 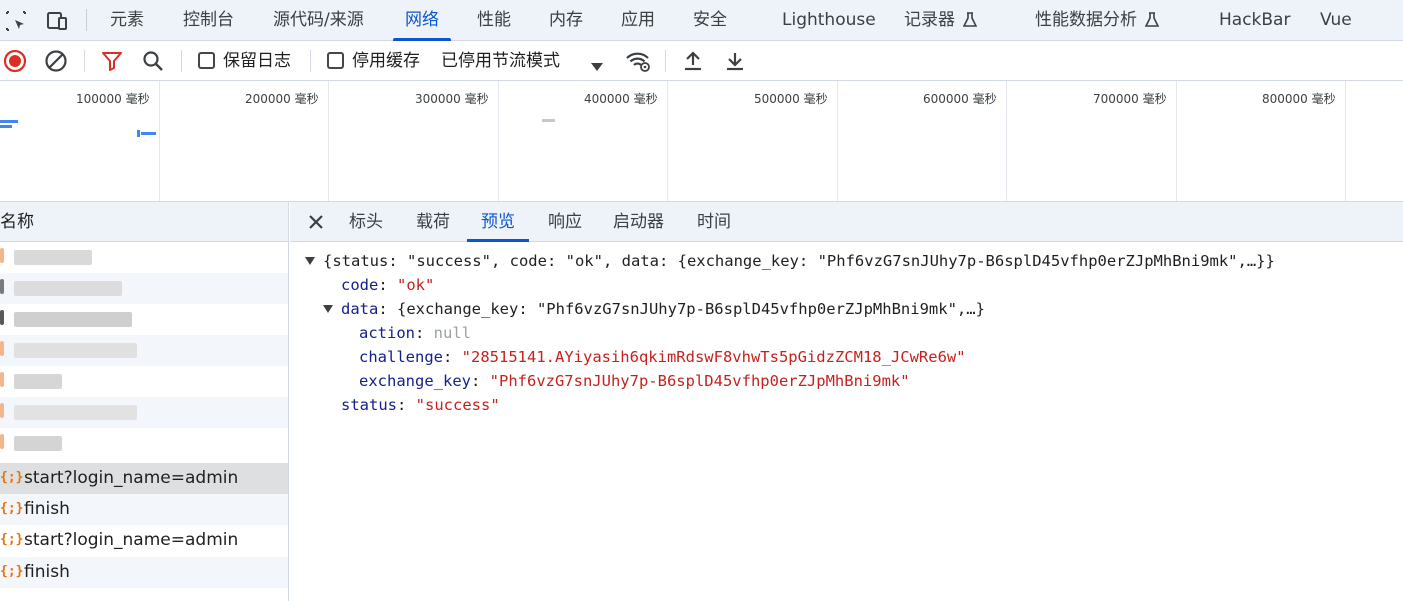 I want to click on tab-lighthouse: Lighthouse, so click(x=829, y=20).